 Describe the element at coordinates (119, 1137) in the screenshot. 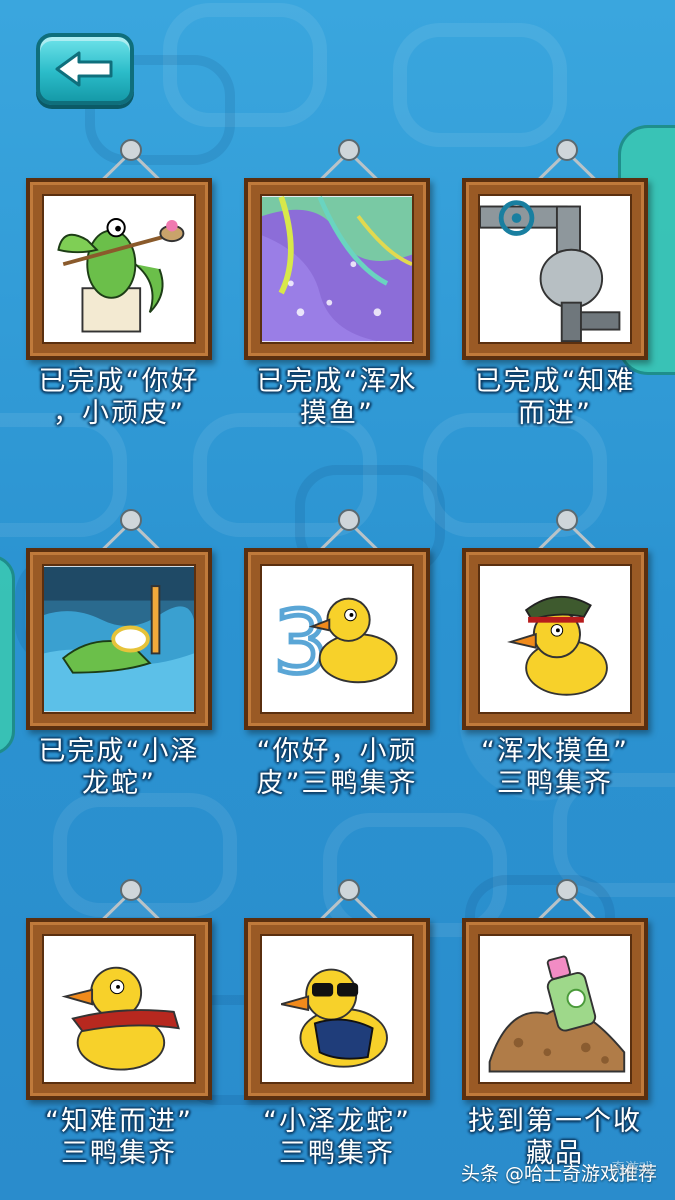

I see `achievement-caption: “知难而进” 三鸭集齐` at that location.